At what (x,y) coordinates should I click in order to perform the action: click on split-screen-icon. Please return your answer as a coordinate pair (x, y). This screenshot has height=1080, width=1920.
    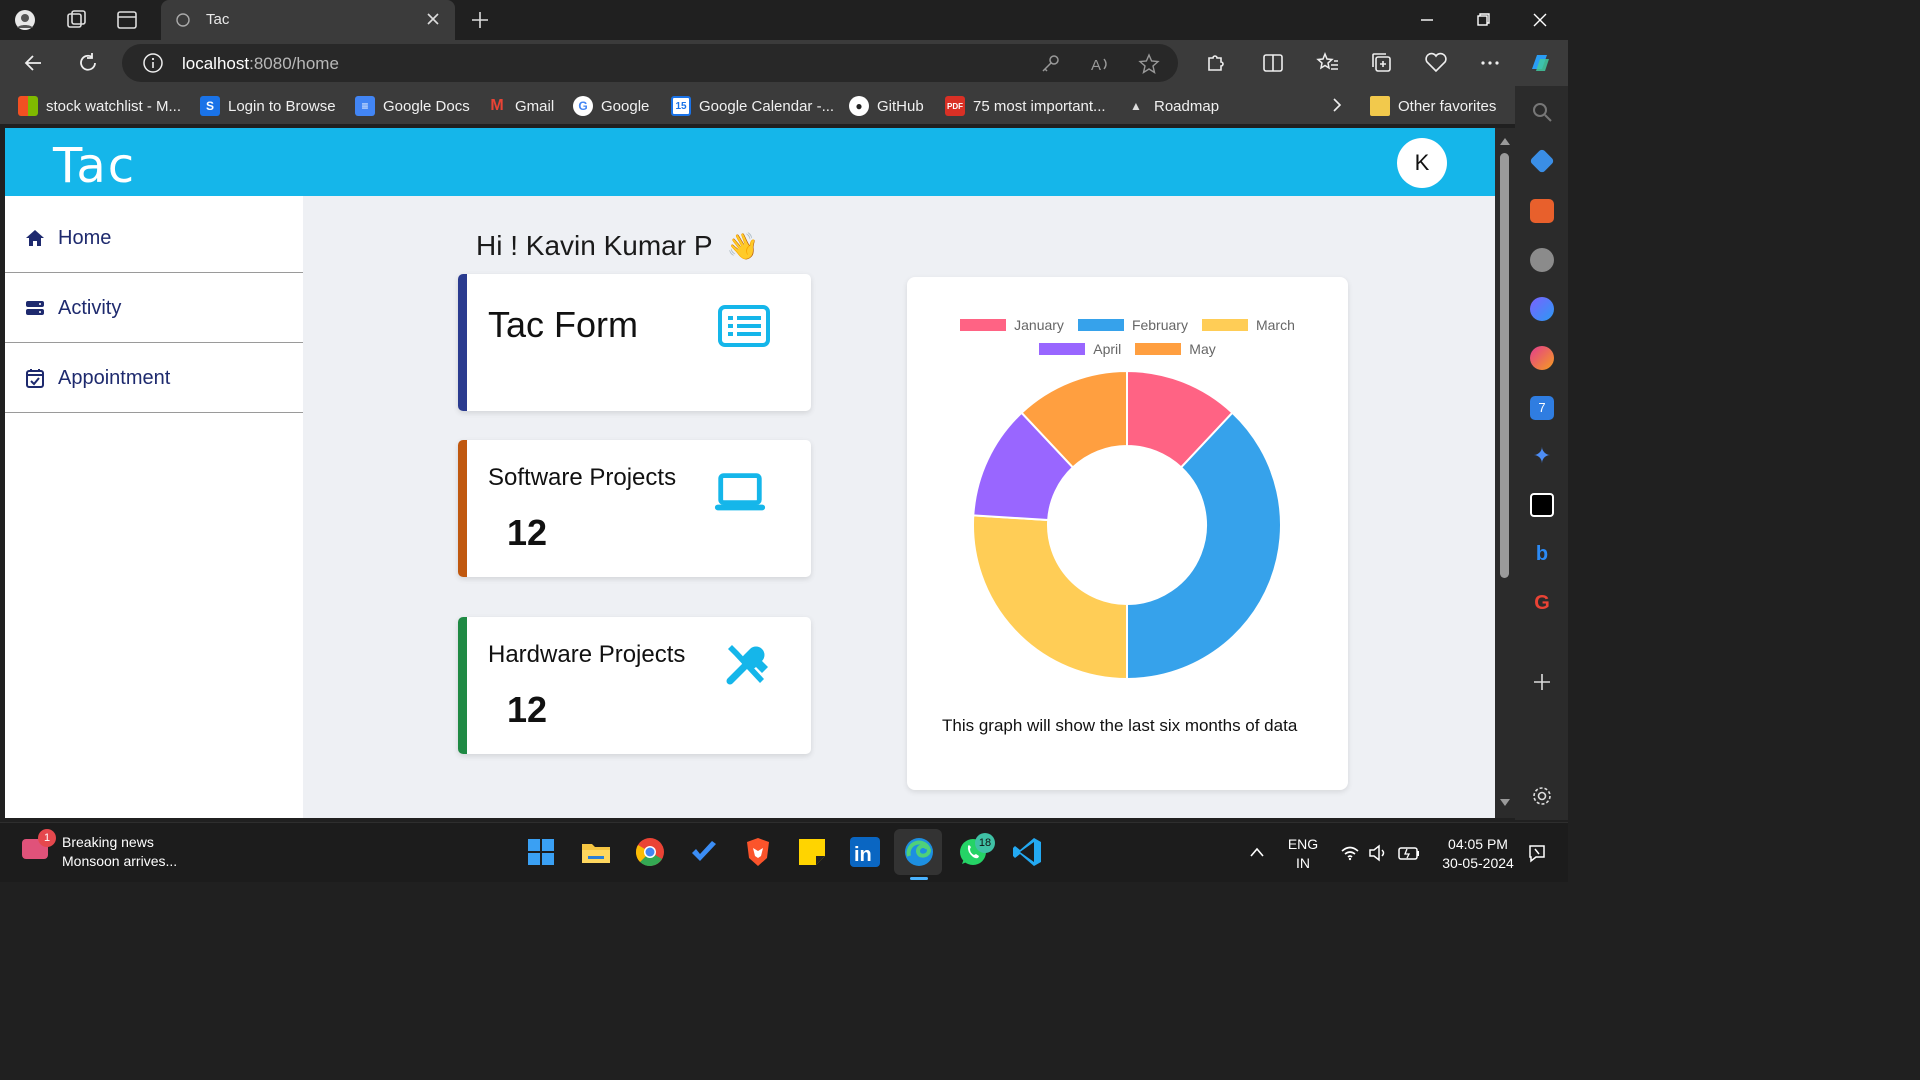
    Looking at the image, I should click on (1273, 63).